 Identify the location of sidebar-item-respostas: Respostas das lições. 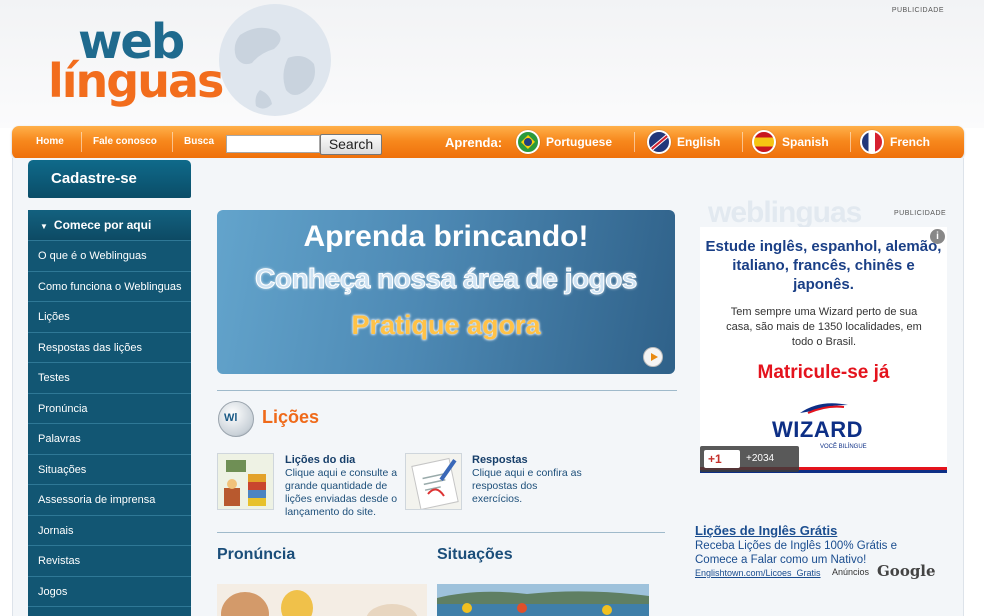
(109, 348).